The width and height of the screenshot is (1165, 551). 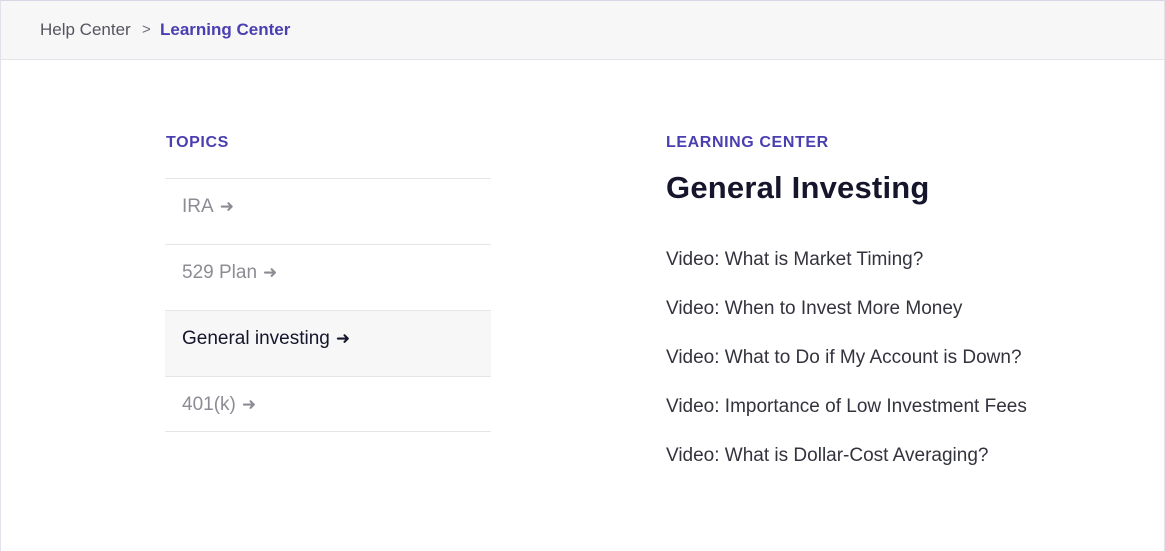 I want to click on article-link-dollar-cost-averaging: Video: What is Dollar-Cost Averaging?, so click(x=846, y=468).